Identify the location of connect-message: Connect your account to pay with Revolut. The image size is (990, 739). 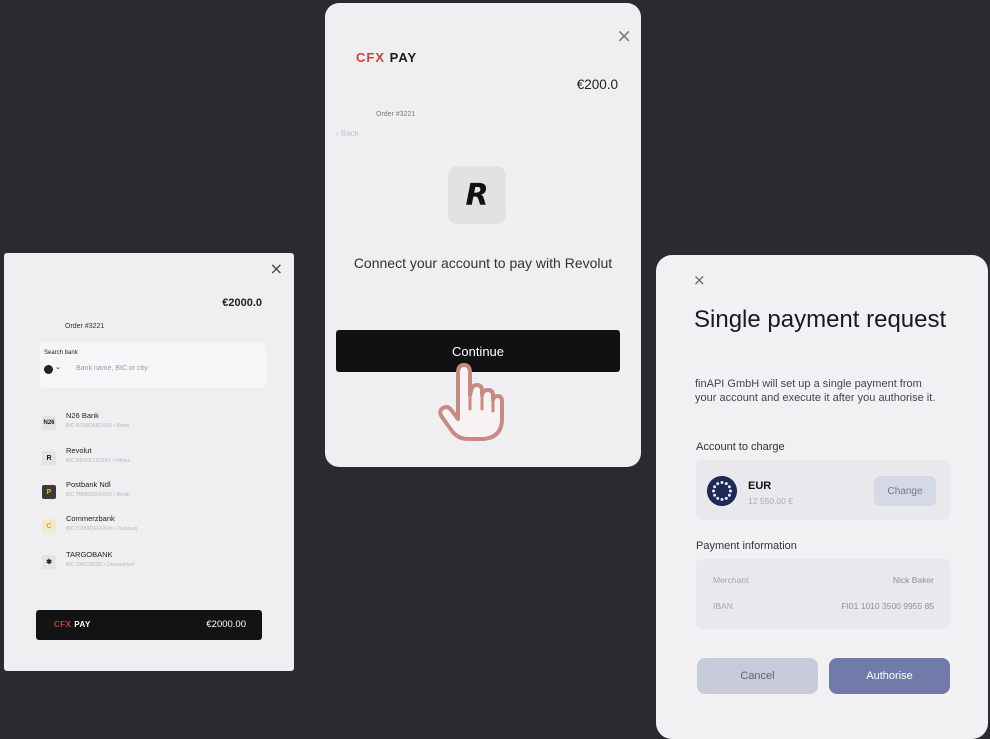
(483, 263).